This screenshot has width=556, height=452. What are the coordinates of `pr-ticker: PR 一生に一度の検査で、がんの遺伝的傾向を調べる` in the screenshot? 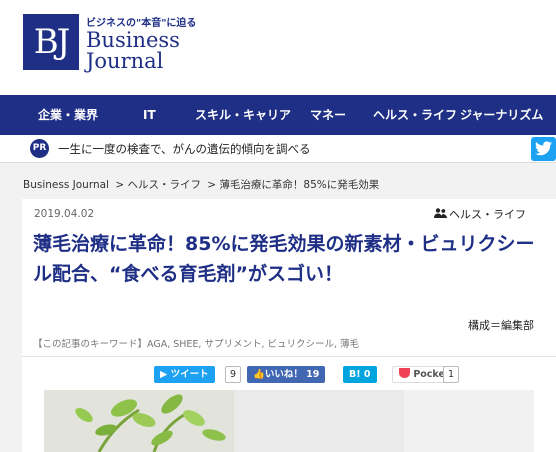 It's located at (278, 149).